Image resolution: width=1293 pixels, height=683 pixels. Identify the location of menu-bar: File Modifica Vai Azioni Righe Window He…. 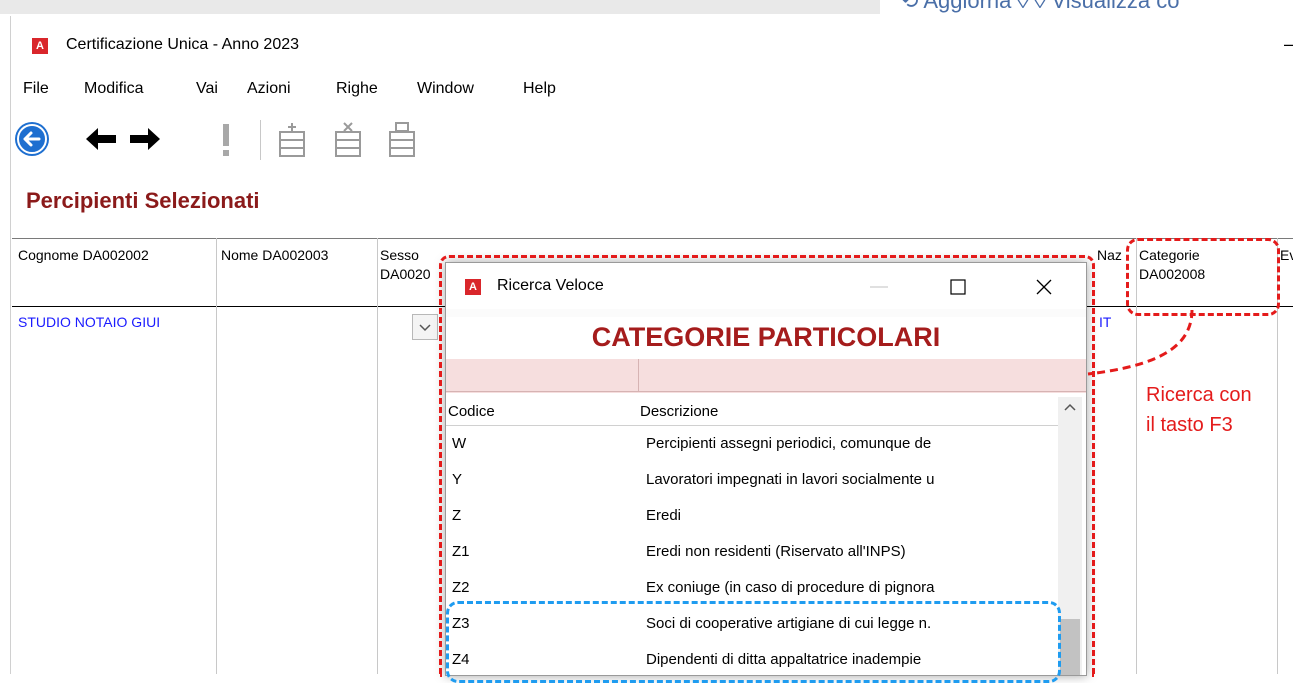
(652, 90).